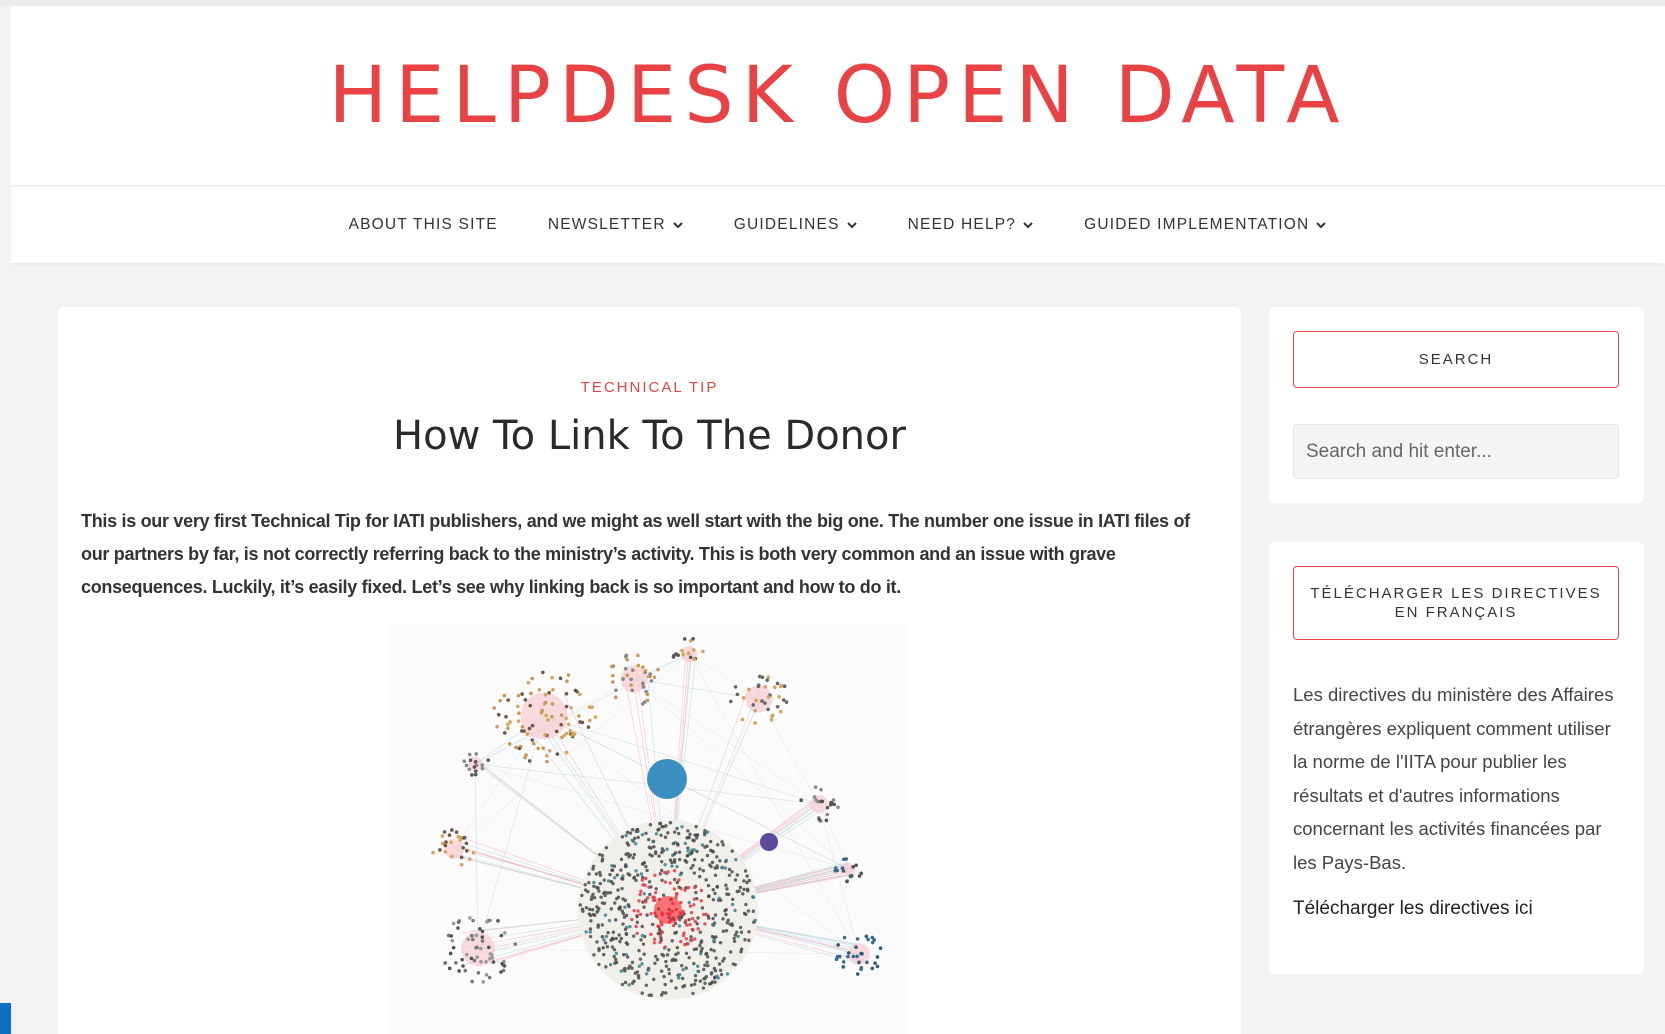 This screenshot has height=1034, width=1665. I want to click on nav-item-newsletter: NEWSLETTER, so click(616, 225).